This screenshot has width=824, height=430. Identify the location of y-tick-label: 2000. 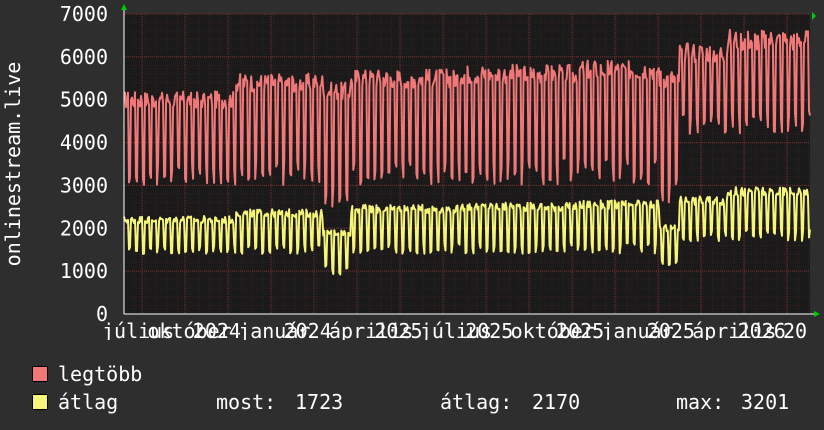
(84, 228).